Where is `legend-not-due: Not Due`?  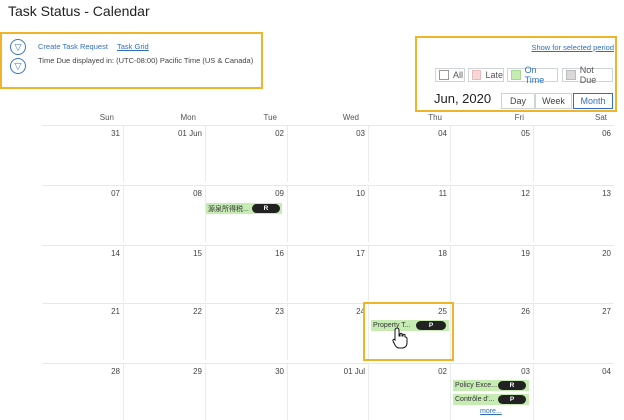
legend-not-due: Not Due is located at coordinates (587, 75).